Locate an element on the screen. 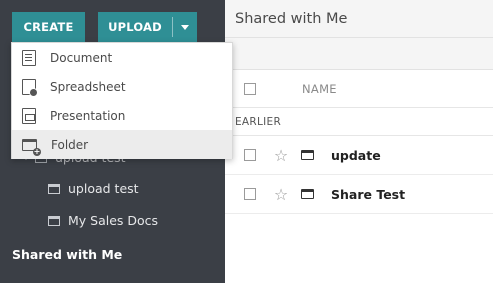 The width and height of the screenshot is (493, 283). chevron-down-icon is located at coordinates (185, 27).